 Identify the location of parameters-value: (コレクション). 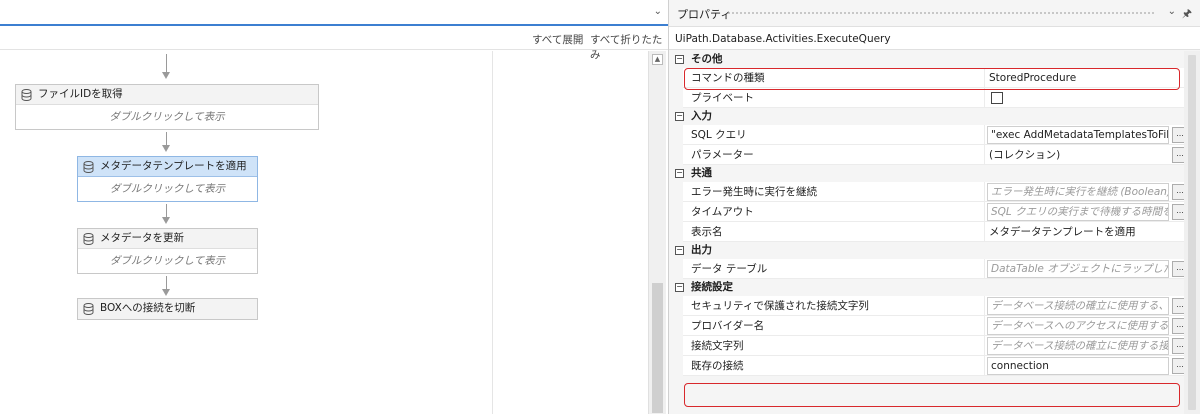
(1025, 155).